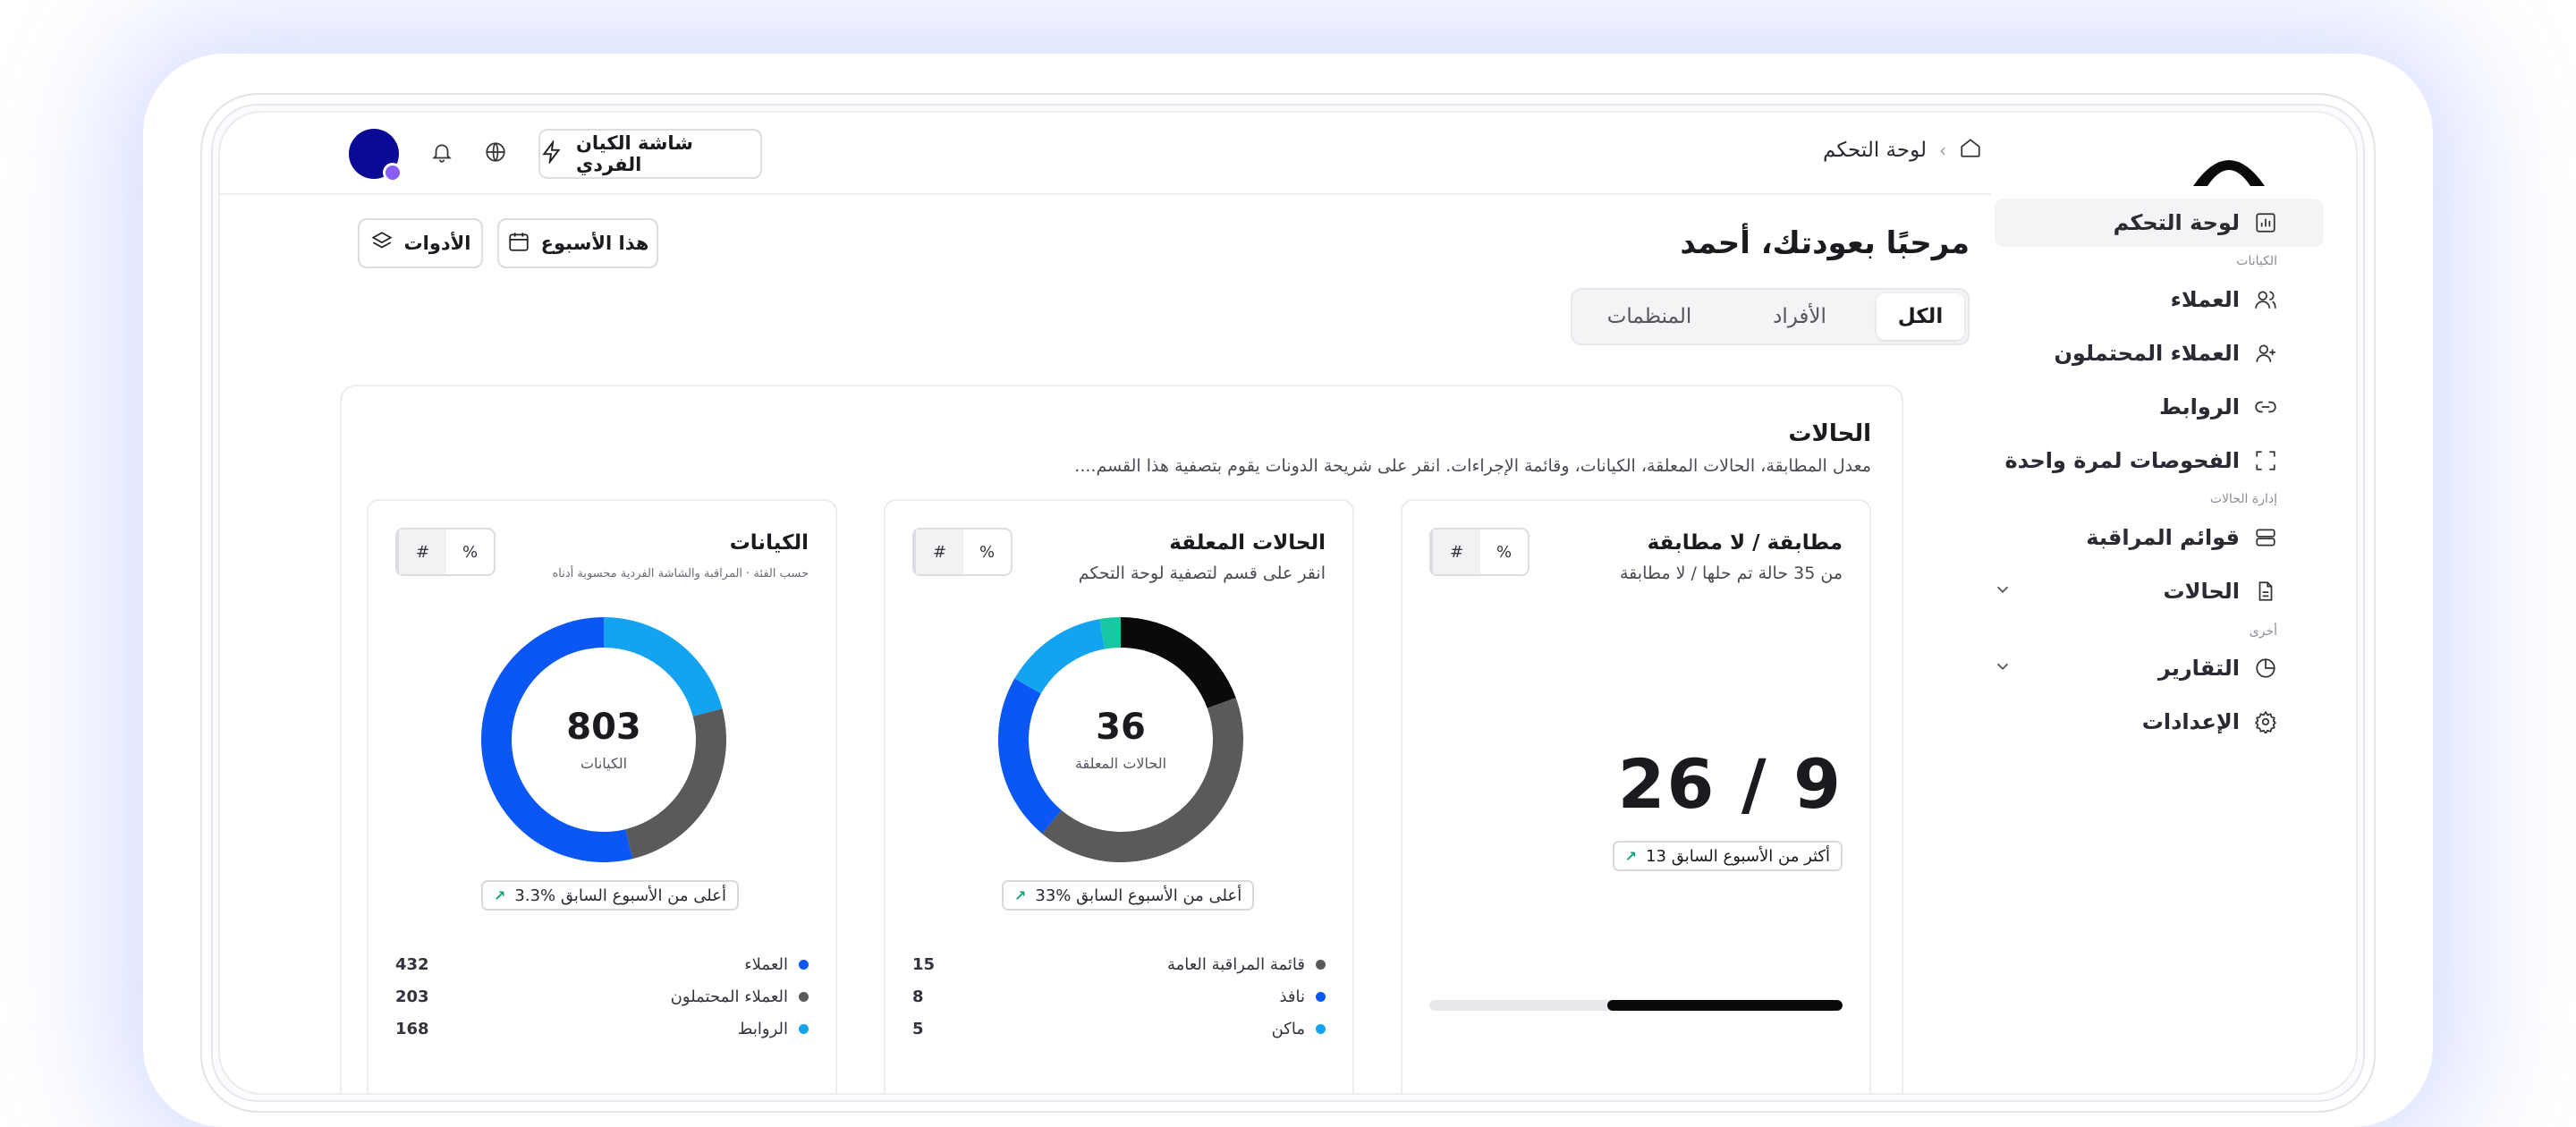 The image size is (2576, 1127). I want to click on legend-row: ماكن 5, so click(1119, 1029).